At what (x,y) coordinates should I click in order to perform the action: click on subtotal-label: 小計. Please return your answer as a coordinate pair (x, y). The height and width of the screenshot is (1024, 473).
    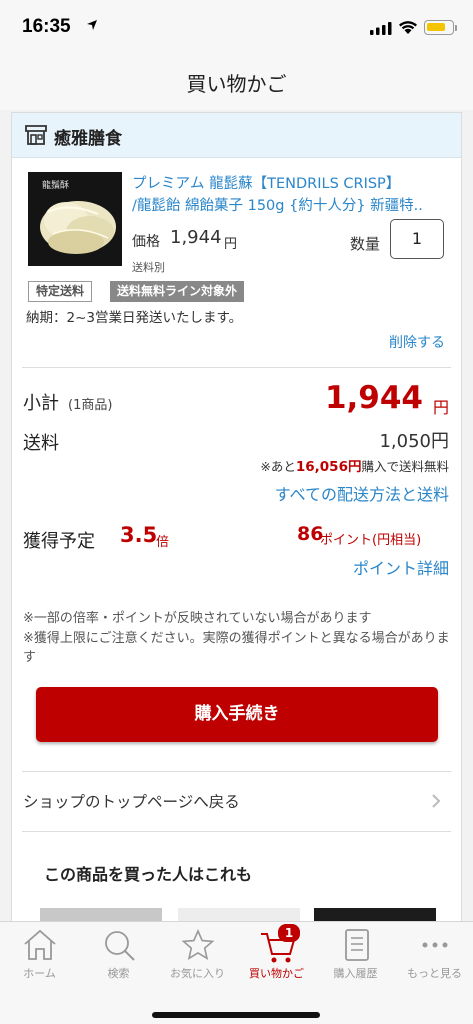
    Looking at the image, I should click on (41, 403).